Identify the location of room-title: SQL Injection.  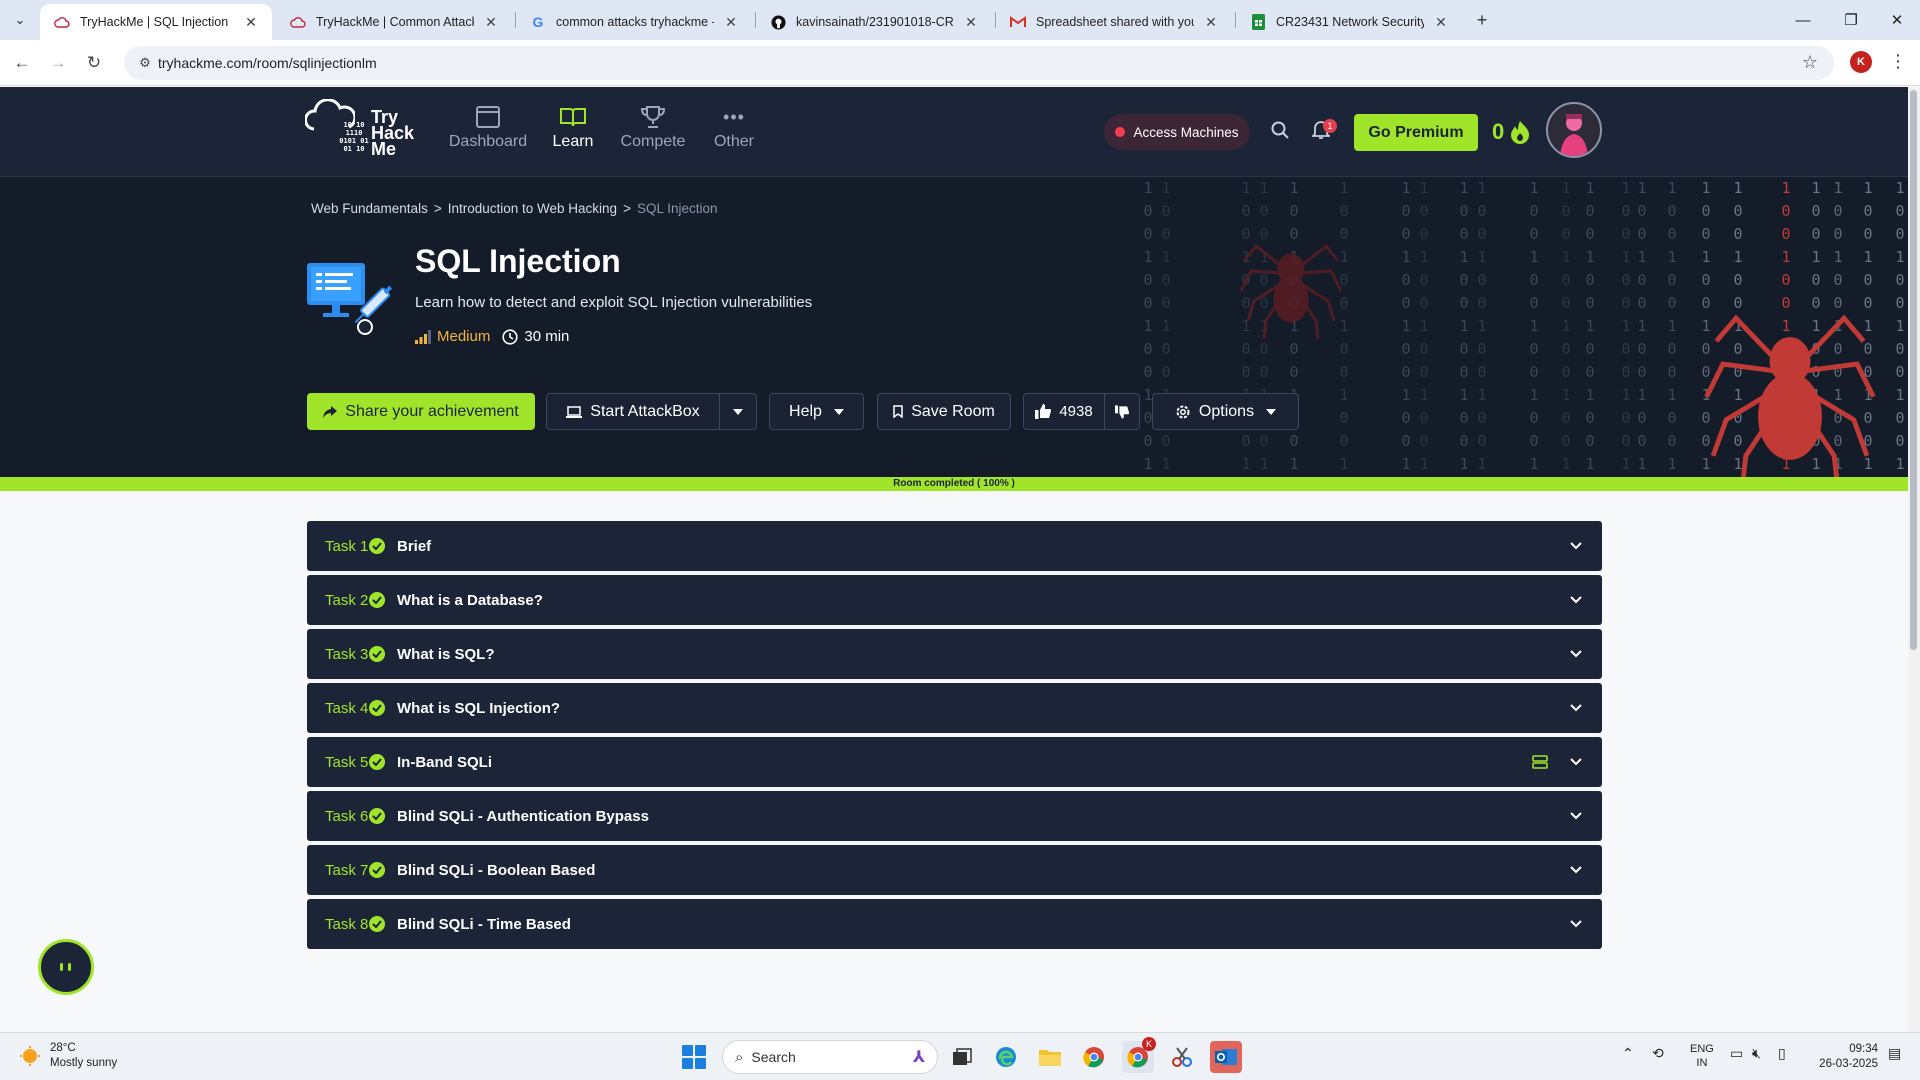
(518, 261).